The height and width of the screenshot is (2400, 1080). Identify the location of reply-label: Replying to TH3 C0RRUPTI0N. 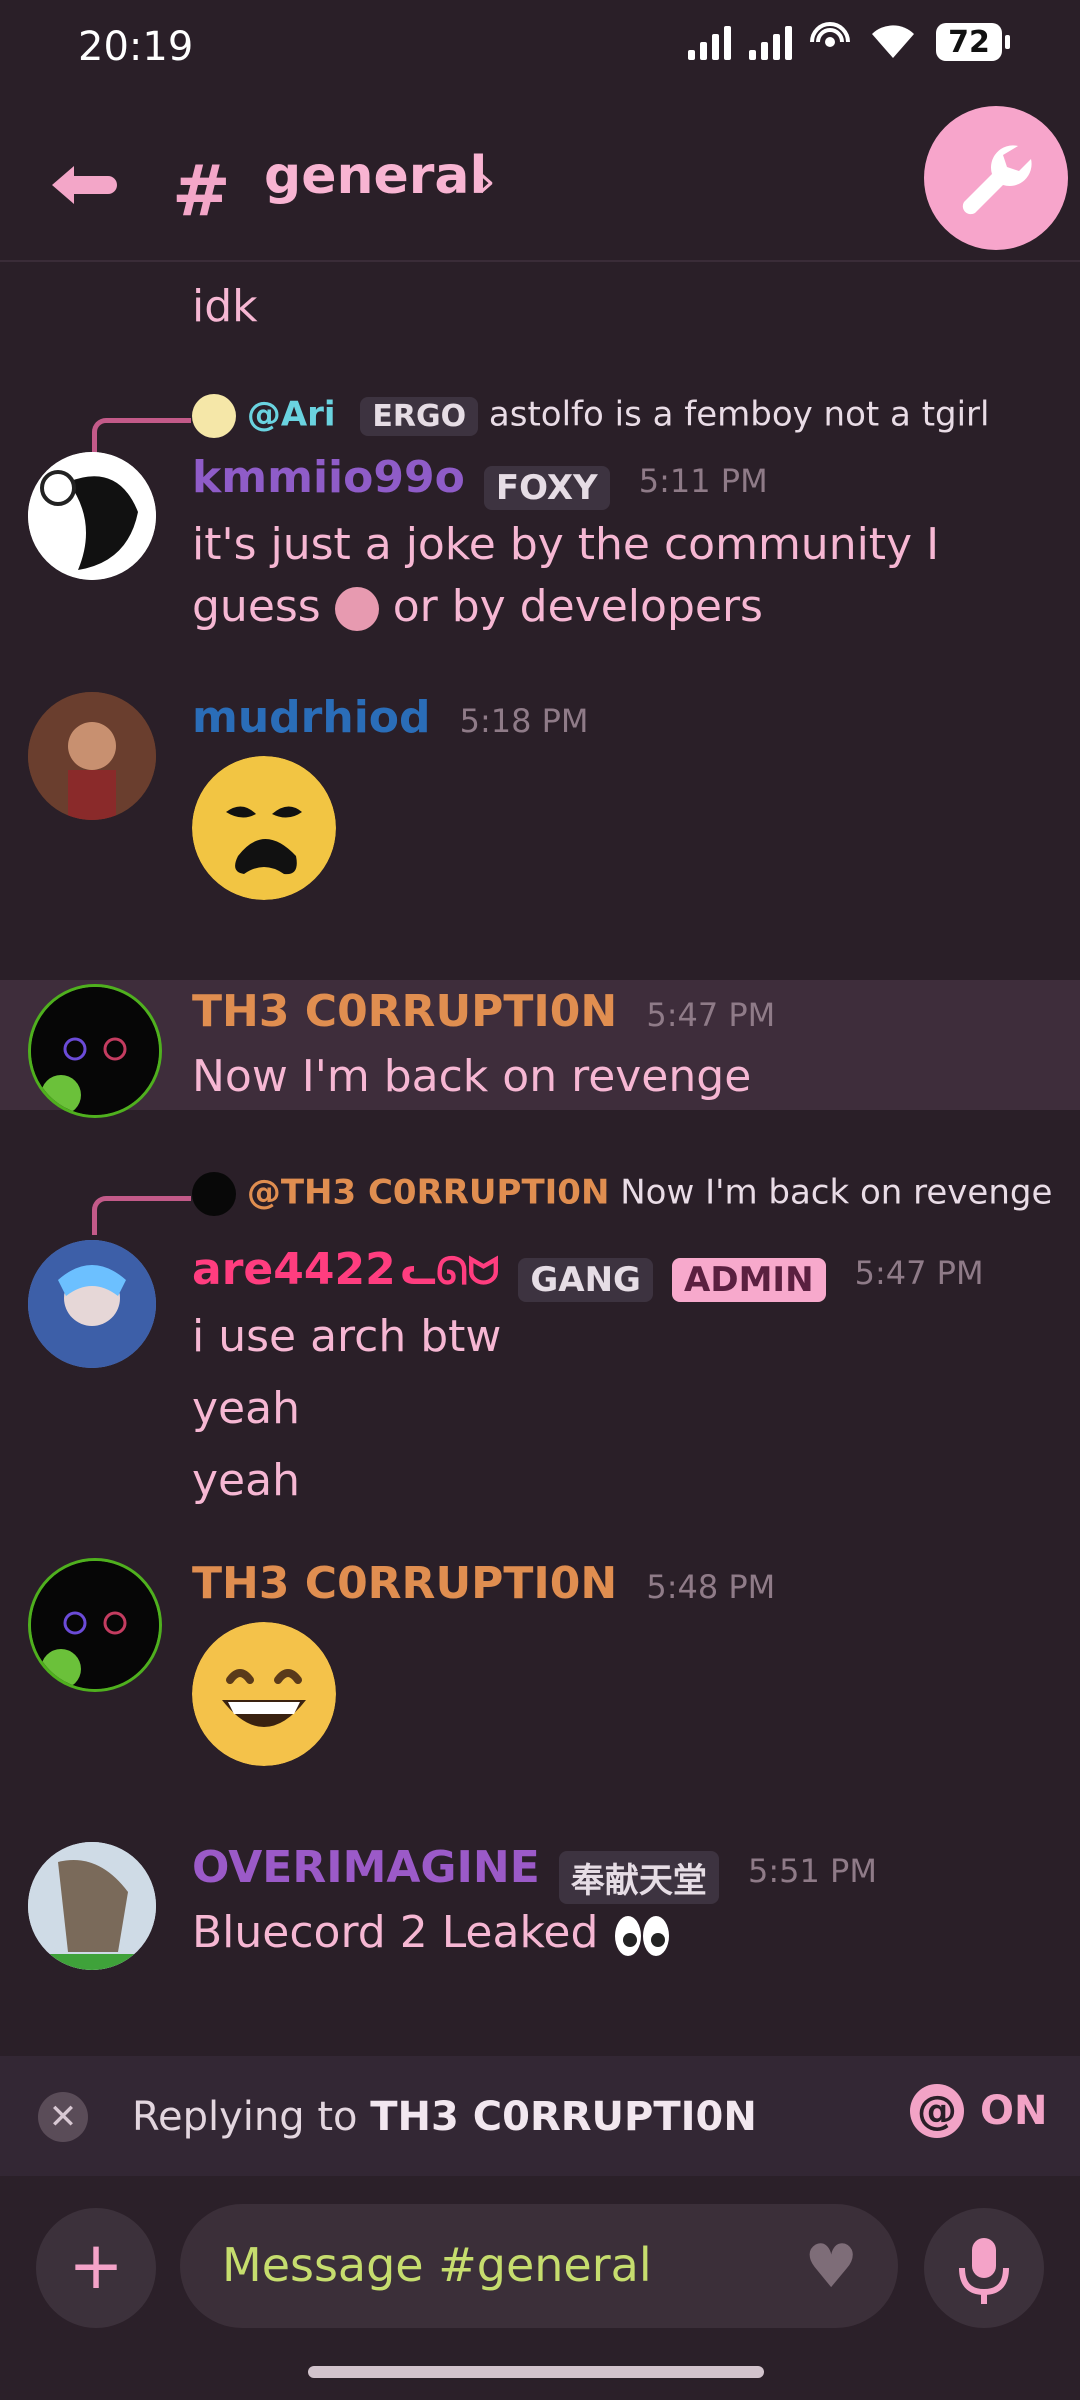
(444, 2117).